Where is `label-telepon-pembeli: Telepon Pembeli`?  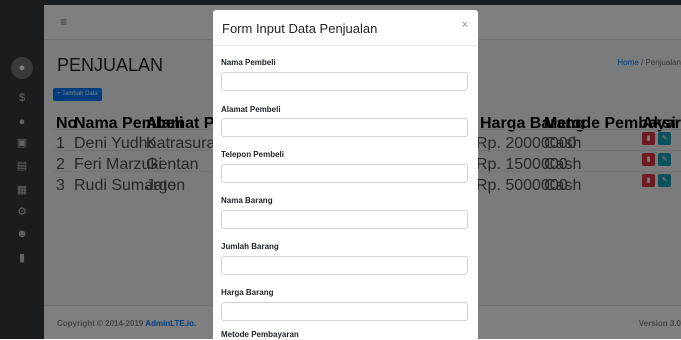 label-telepon-pembeli: Telepon Pembeli is located at coordinates (252, 154).